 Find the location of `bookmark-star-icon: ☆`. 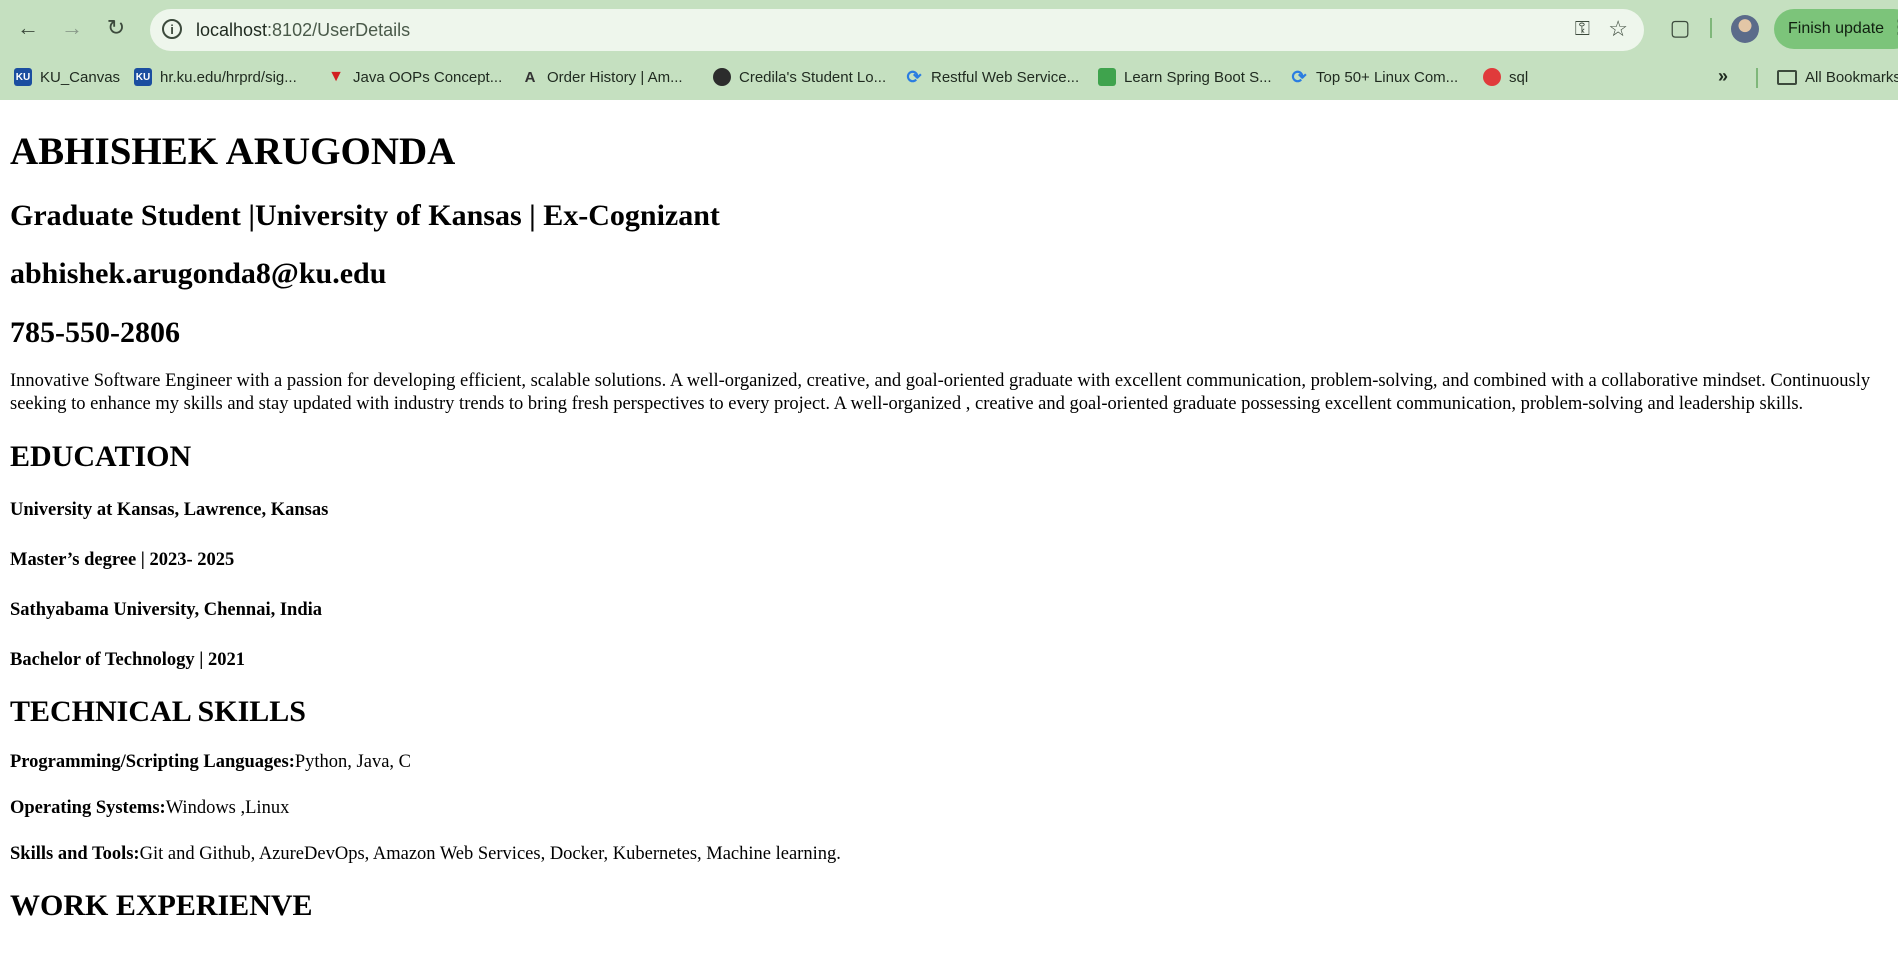

bookmark-star-icon: ☆ is located at coordinates (1618, 29).